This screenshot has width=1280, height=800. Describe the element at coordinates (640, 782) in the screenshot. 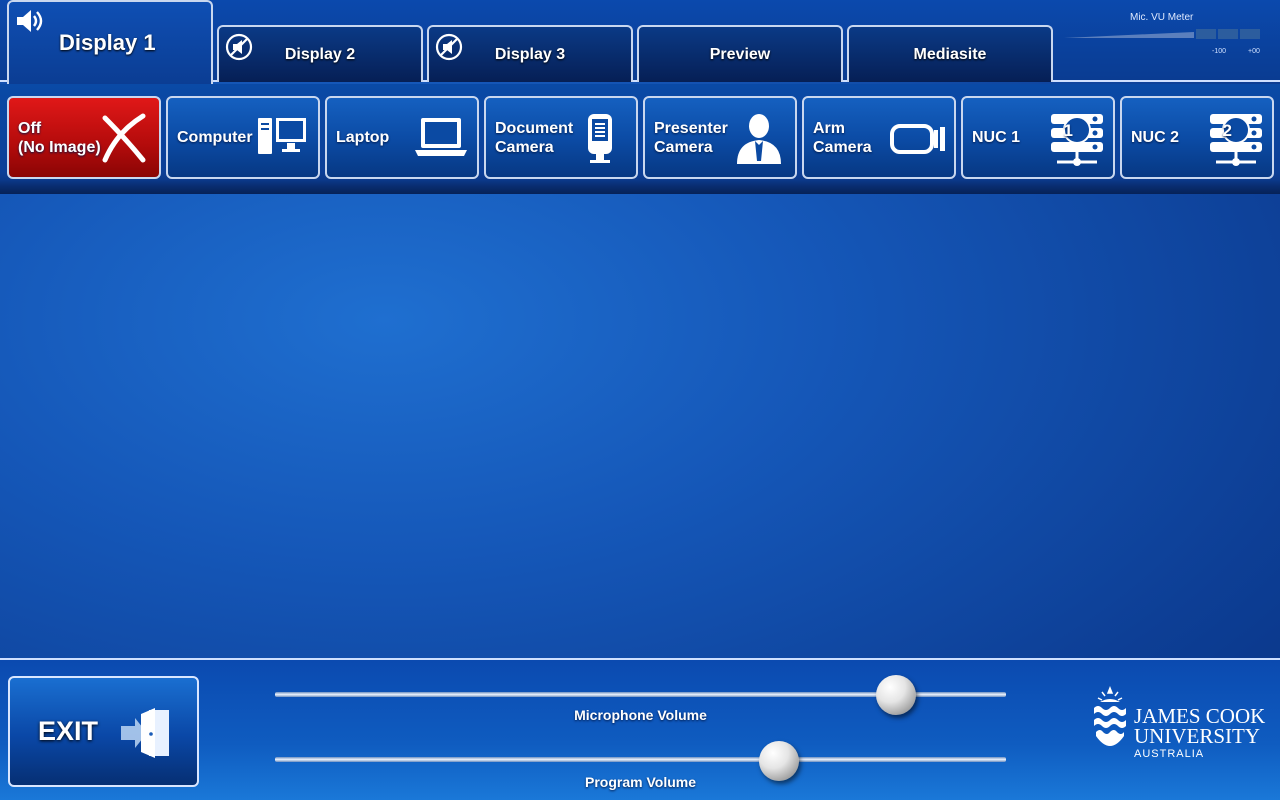

I see `program-volume-label: Program Volume` at that location.